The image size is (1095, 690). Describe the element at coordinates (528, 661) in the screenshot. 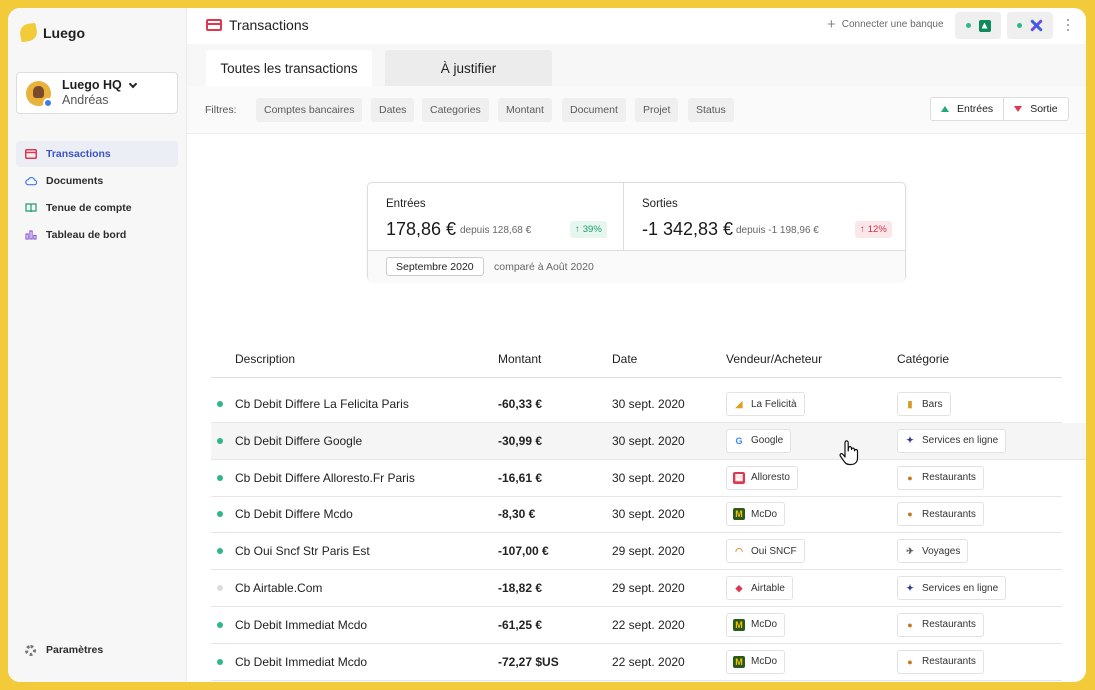

I see `transaction-amount: -72,27 $US` at that location.